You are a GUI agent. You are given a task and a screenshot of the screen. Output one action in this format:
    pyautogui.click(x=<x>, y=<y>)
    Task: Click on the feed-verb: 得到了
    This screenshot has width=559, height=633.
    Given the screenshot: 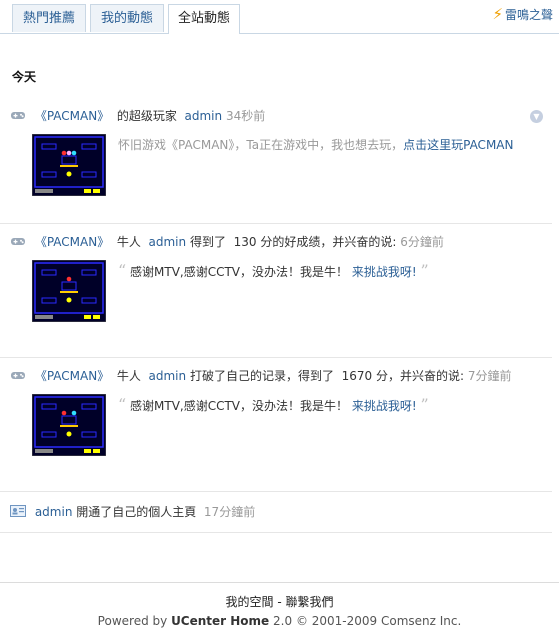 What is the action you would take?
    pyautogui.click(x=207, y=242)
    